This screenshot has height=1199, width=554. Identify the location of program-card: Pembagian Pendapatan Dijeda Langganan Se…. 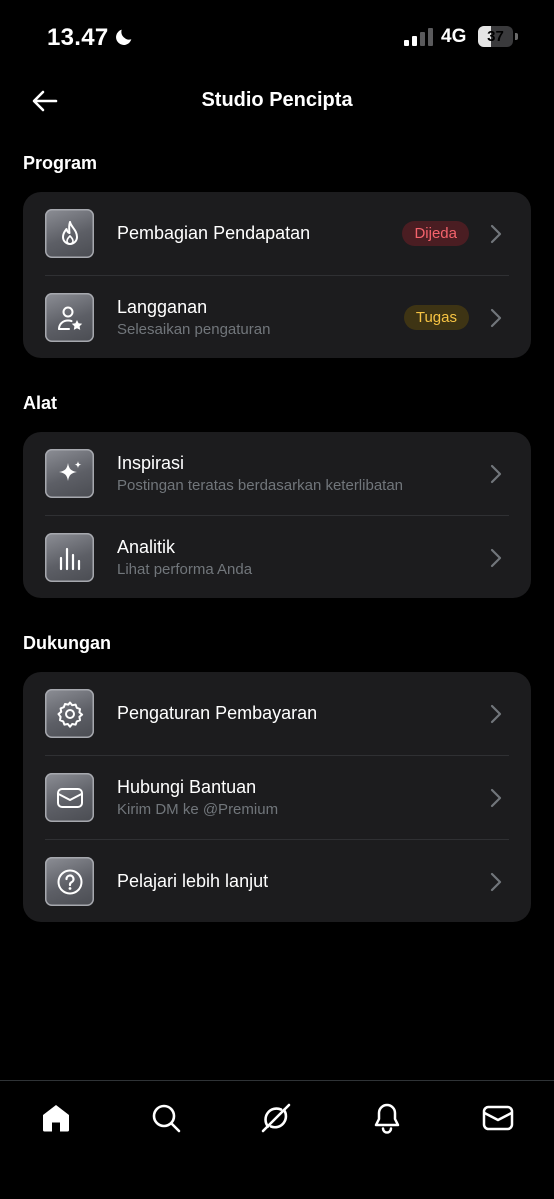
(277, 275).